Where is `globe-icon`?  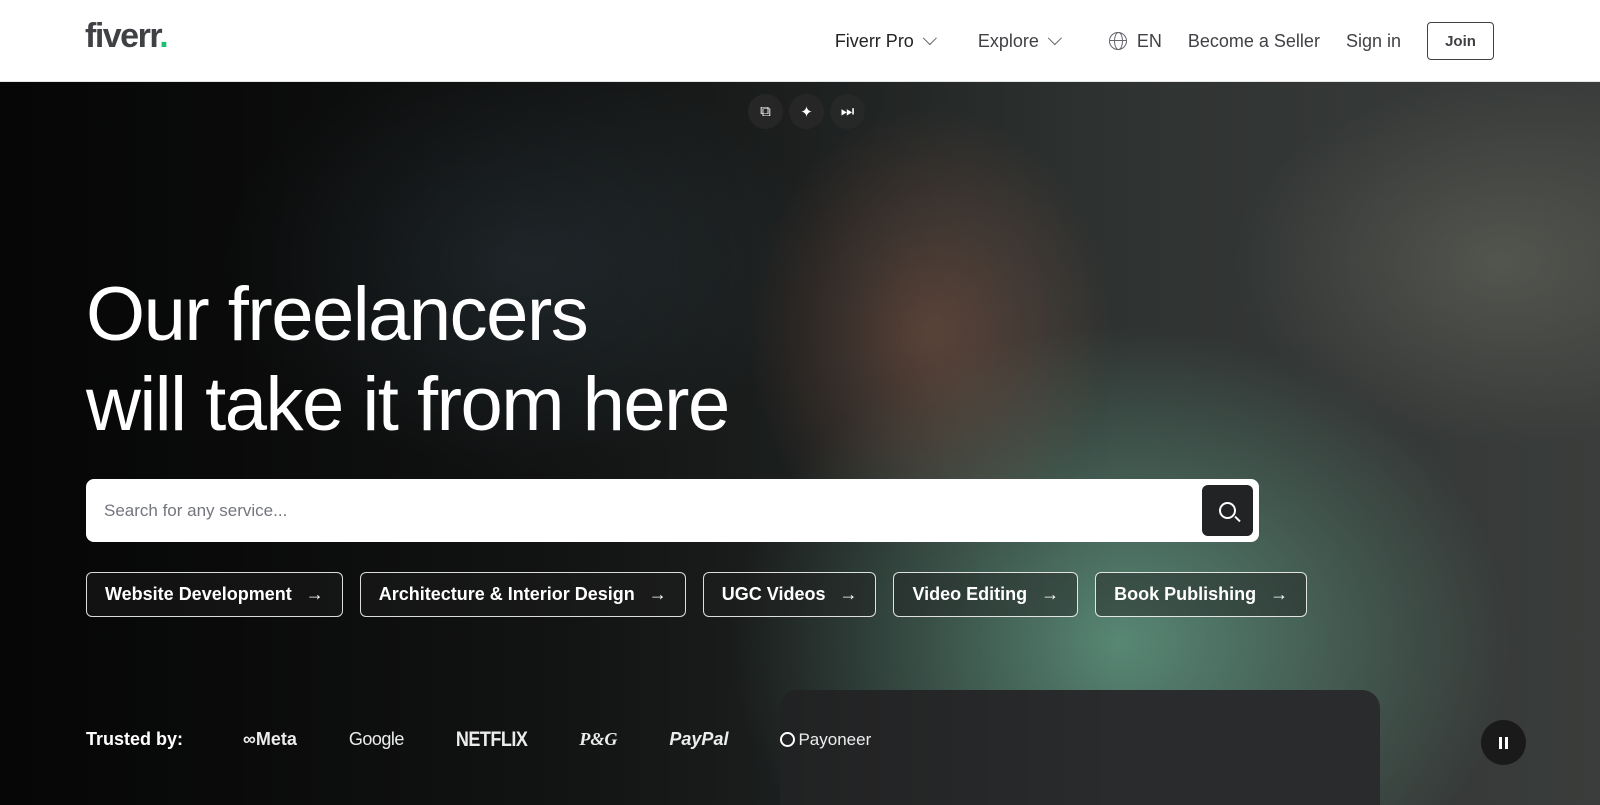
globe-icon is located at coordinates (1117, 41).